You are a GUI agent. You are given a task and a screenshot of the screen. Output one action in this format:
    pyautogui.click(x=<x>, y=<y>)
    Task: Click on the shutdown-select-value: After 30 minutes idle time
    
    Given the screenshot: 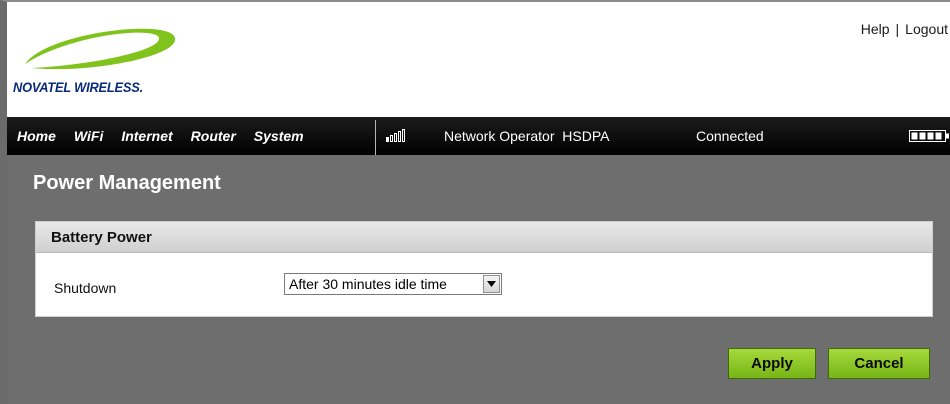 What is the action you would take?
    pyautogui.click(x=368, y=284)
    